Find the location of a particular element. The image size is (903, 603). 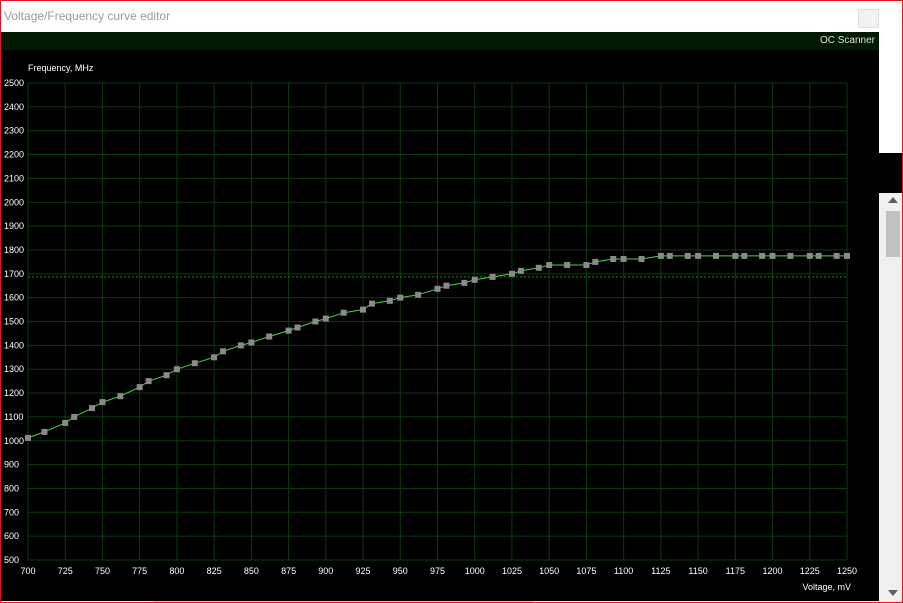

x-tick-label: 1125 is located at coordinates (660, 571).